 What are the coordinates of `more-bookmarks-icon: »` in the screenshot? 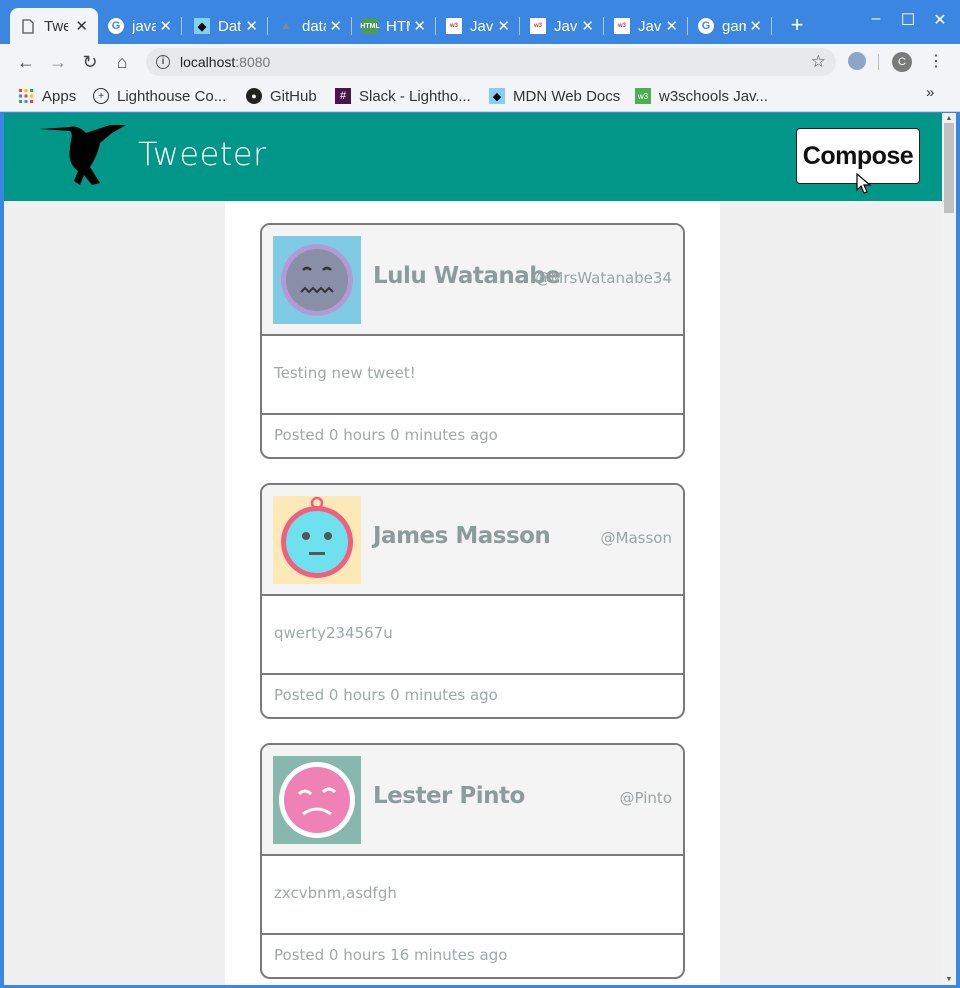 It's located at (930, 92).